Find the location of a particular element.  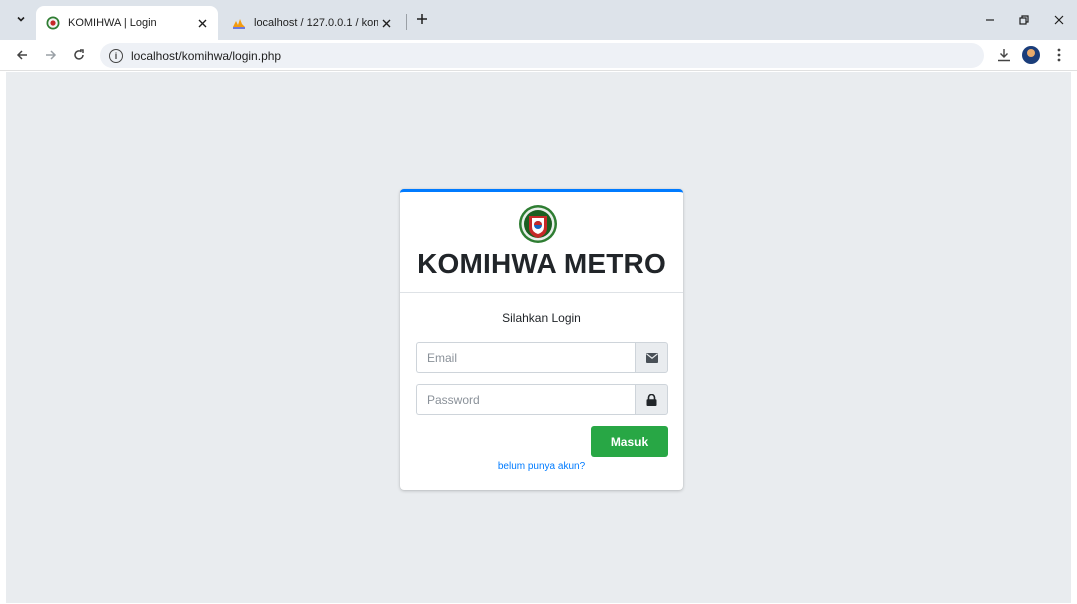

minimize-icon is located at coordinates (990, 20).